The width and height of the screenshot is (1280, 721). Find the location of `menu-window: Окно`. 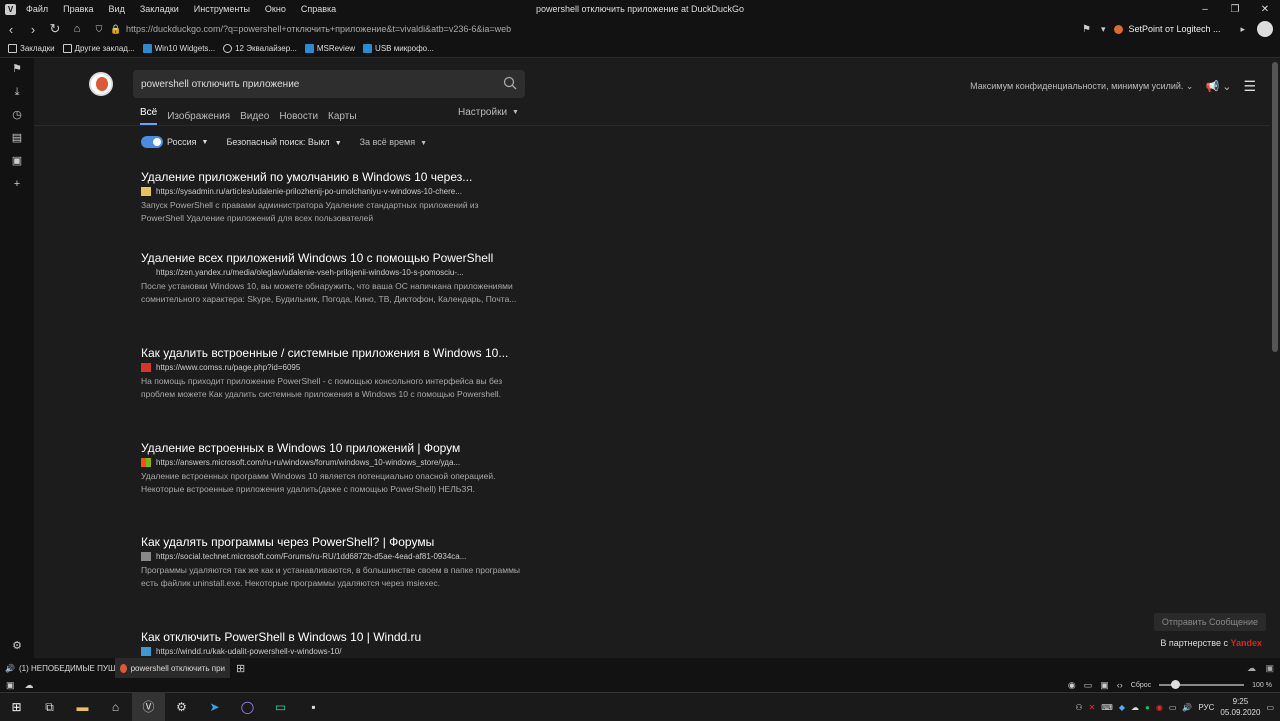

menu-window: Окно is located at coordinates (275, 9).